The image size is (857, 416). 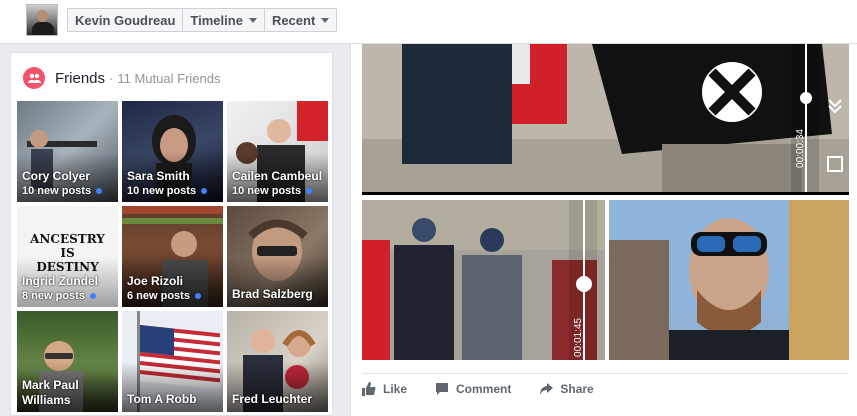 I want to click on video-thumbnail: 00:01:45, so click(x=483, y=280).